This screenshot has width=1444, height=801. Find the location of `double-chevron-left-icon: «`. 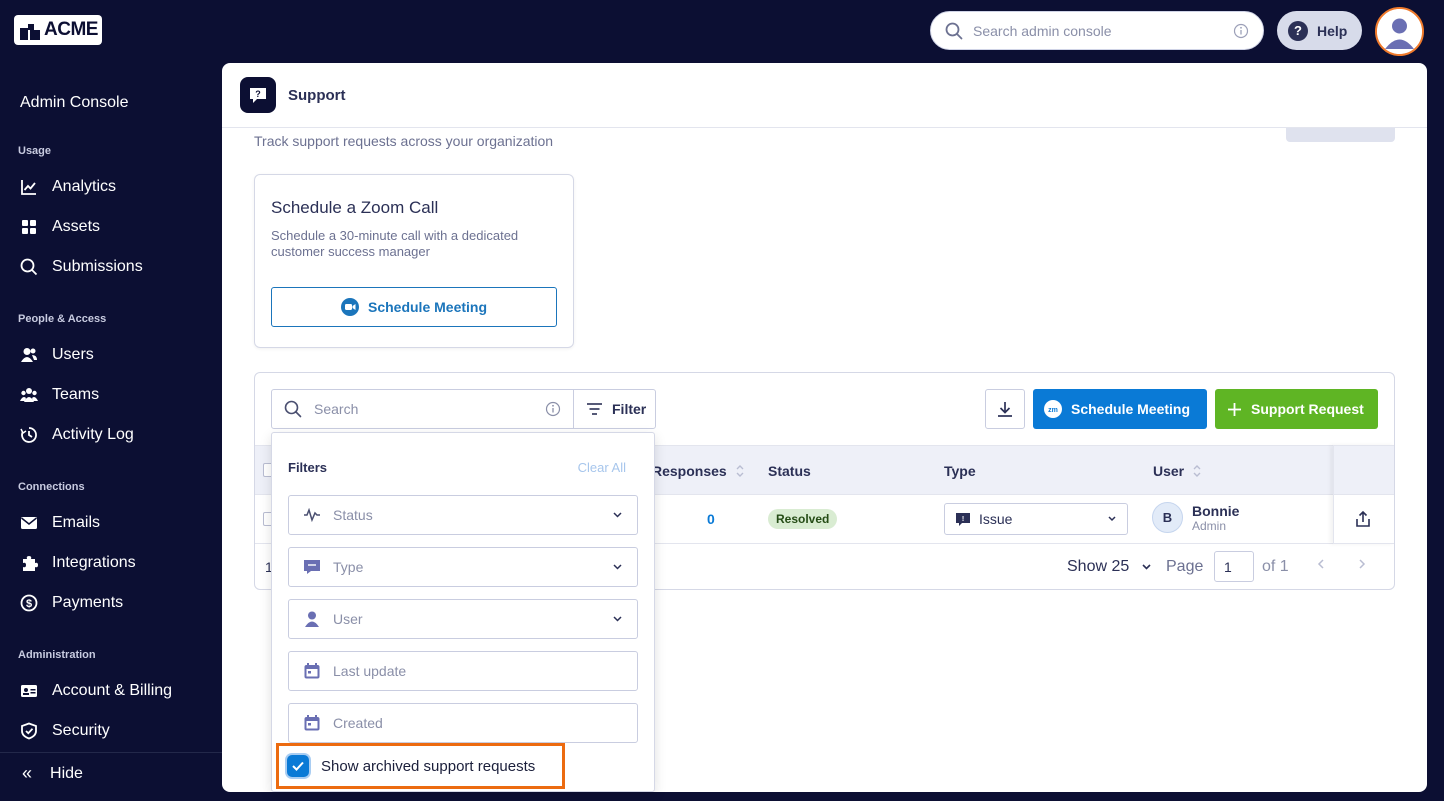

double-chevron-left-icon: « is located at coordinates (27, 773).